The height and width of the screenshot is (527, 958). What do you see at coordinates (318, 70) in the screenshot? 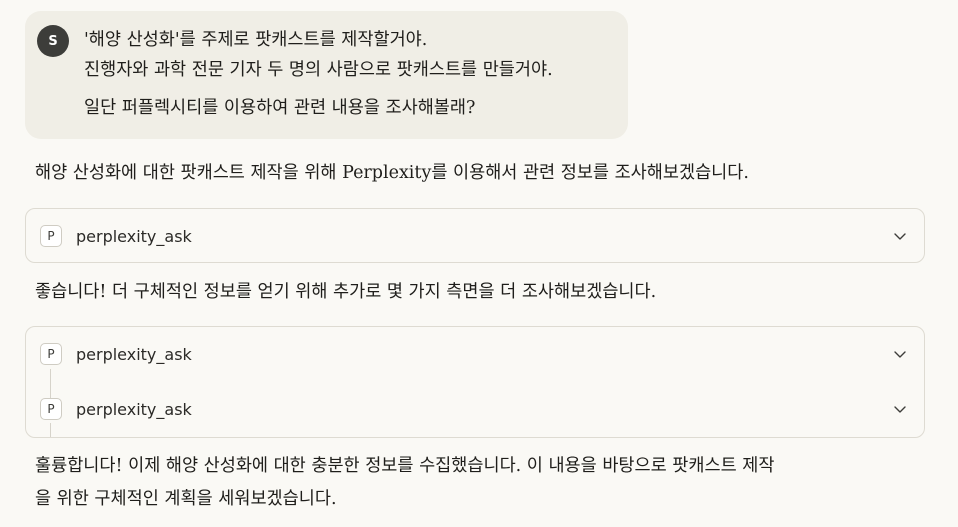
I see `user-message-line: 진행자와 과학 전문 기자 두 명의 사람으로 팟캐스트를 만들거야.` at bounding box center [318, 70].